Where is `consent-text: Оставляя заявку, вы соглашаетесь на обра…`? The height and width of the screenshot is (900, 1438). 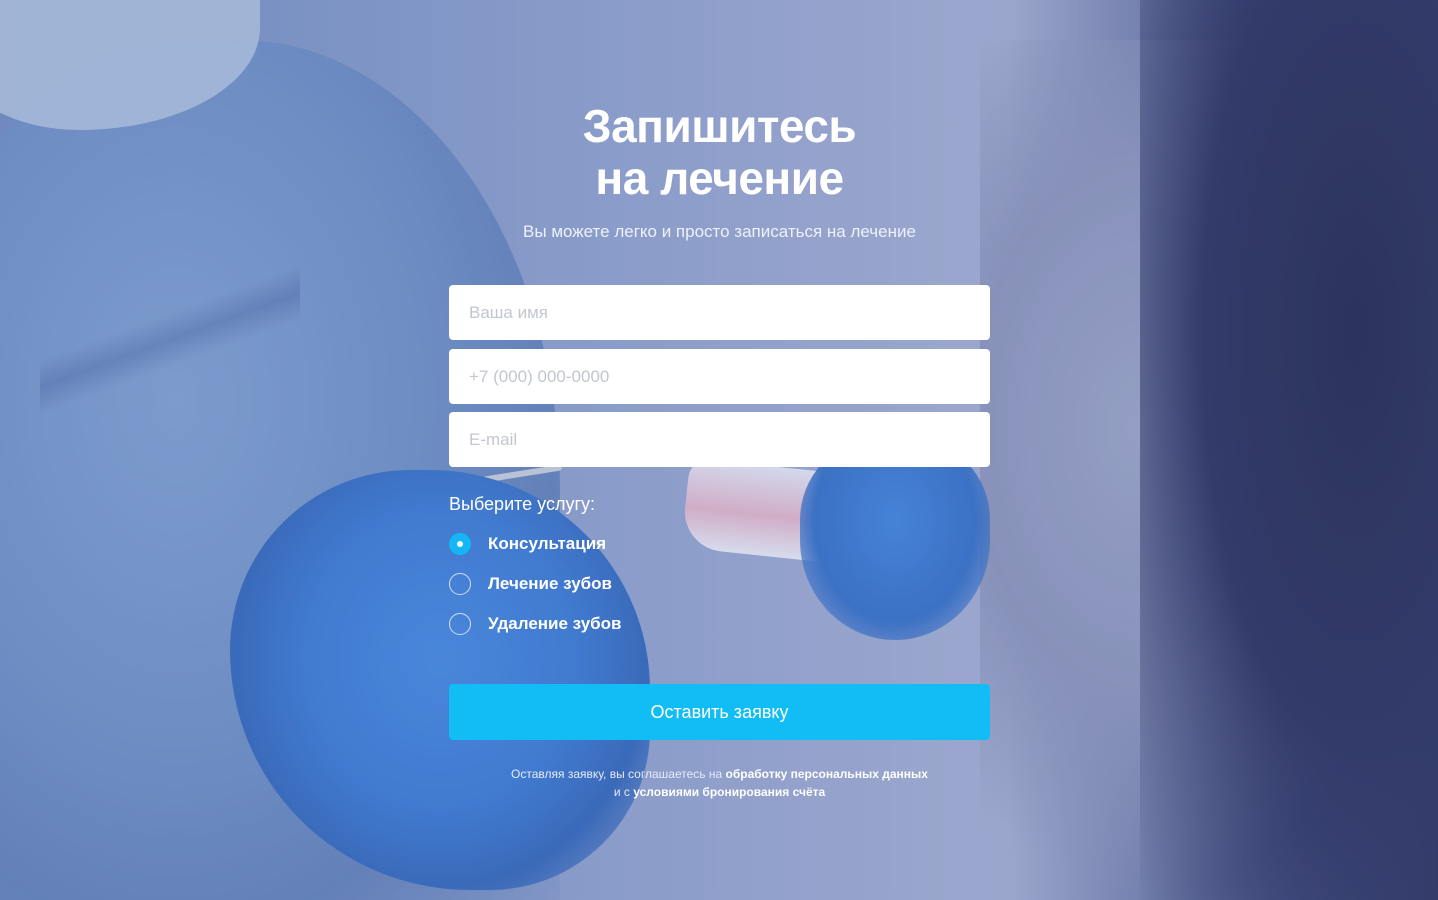
consent-text: Оставляя заявку, вы соглашаетесь на обра… is located at coordinates (719, 783).